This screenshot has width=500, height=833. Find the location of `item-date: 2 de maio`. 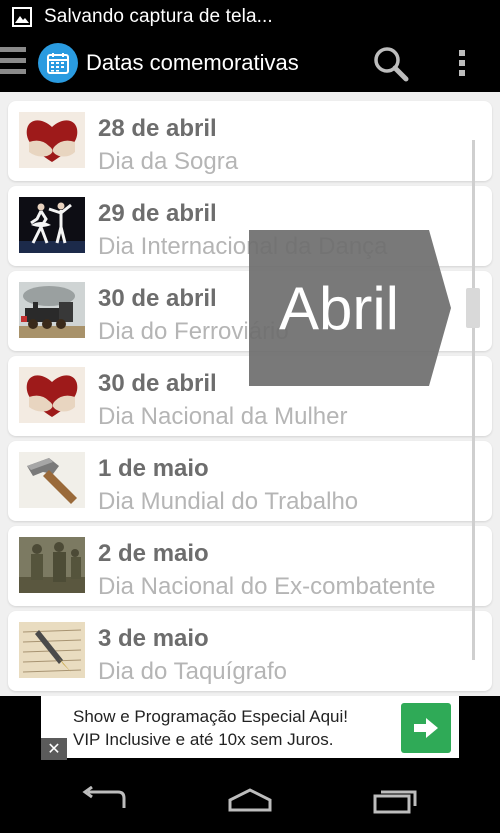

item-date: 2 de maio is located at coordinates (153, 553).